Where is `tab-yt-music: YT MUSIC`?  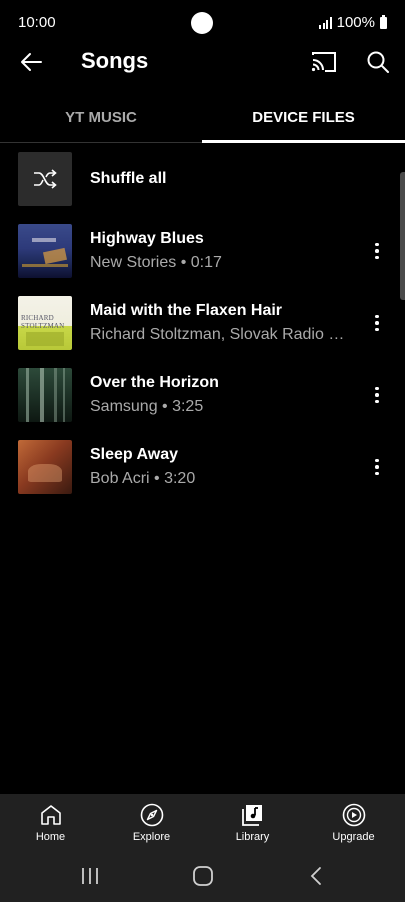 tab-yt-music: YT MUSIC is located at coordinates (101, 117).